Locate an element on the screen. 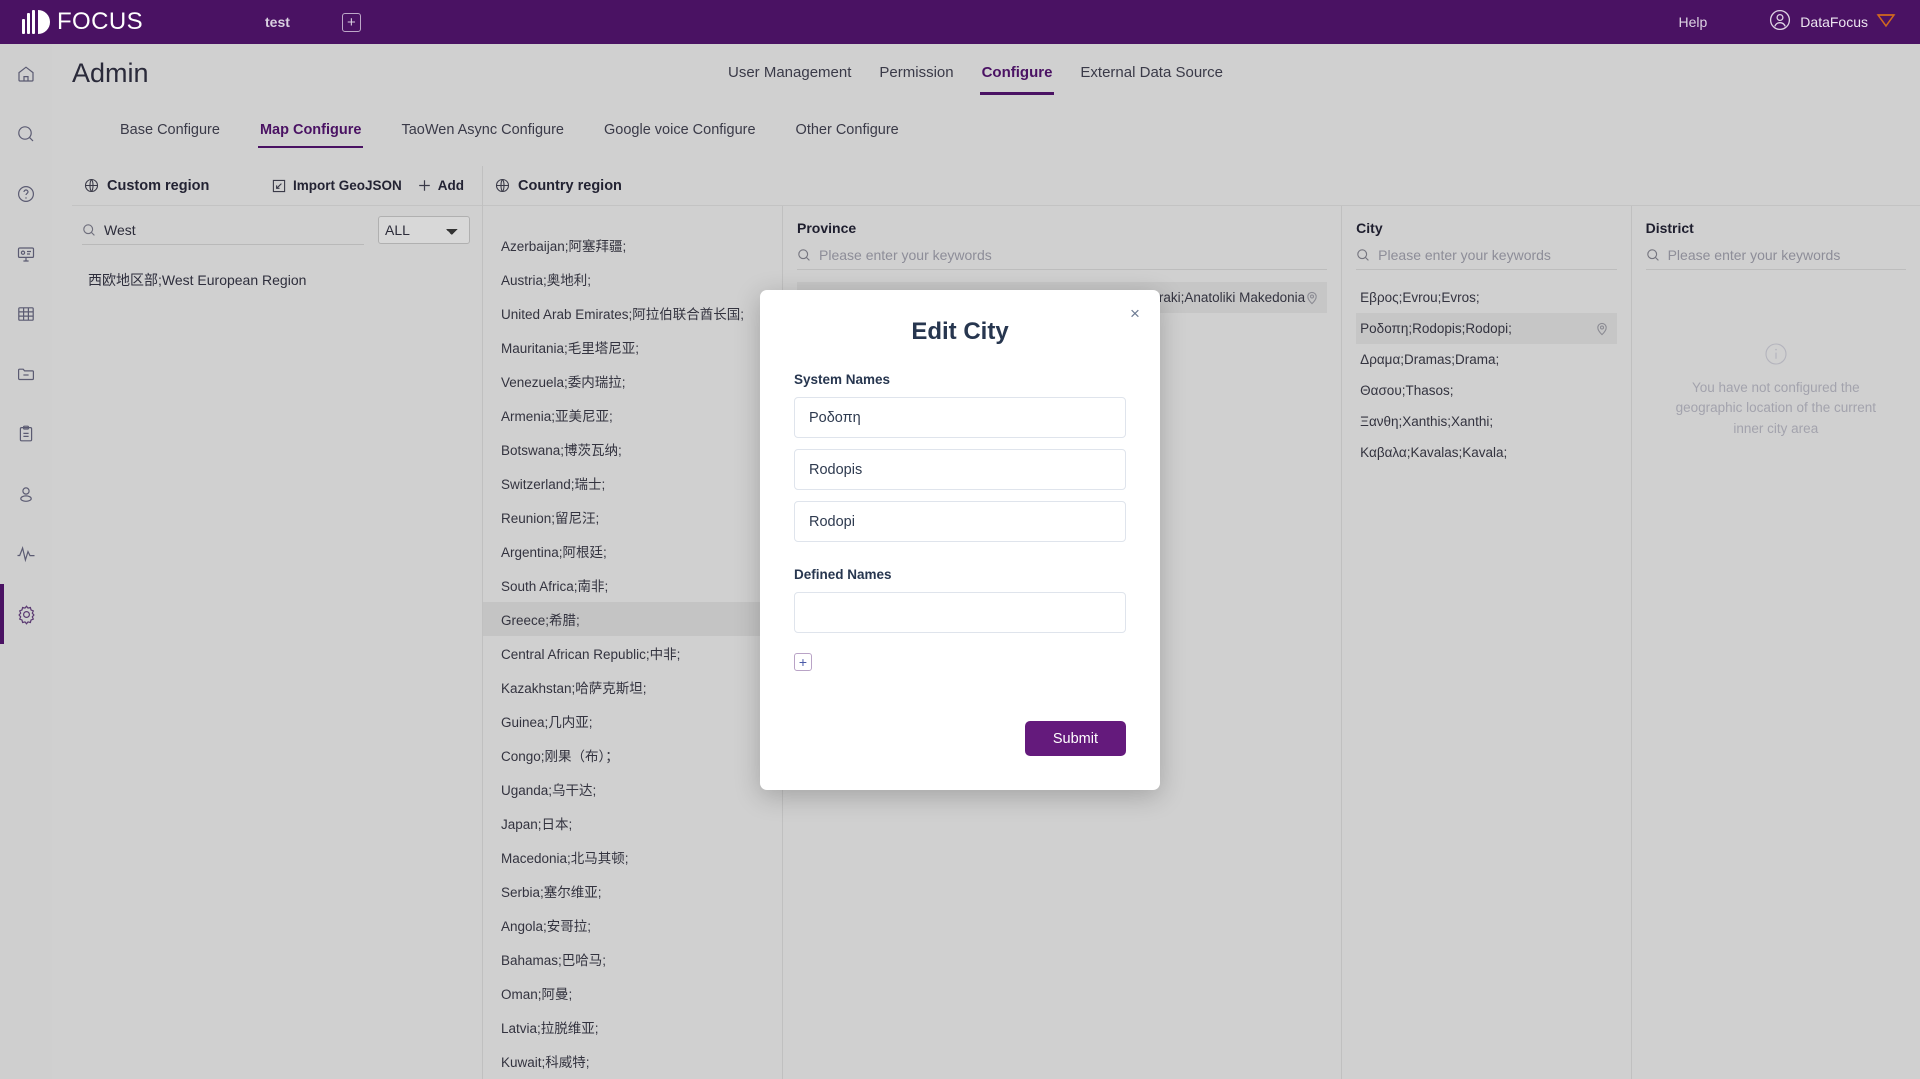  rail-item-dashboard is located at coordinates (26, 254).